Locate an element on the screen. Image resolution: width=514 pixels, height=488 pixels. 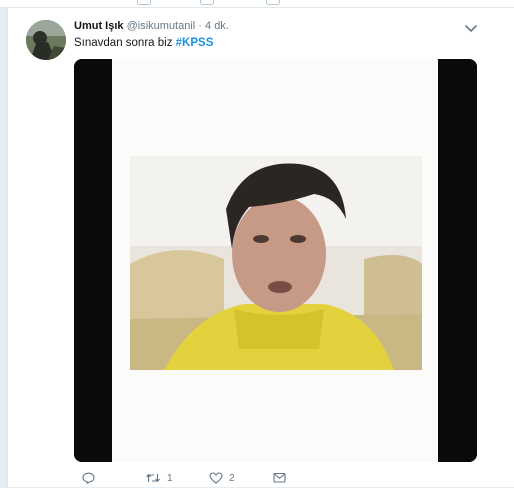
display-name: Umut Işık is located at coordinates (99, 26).